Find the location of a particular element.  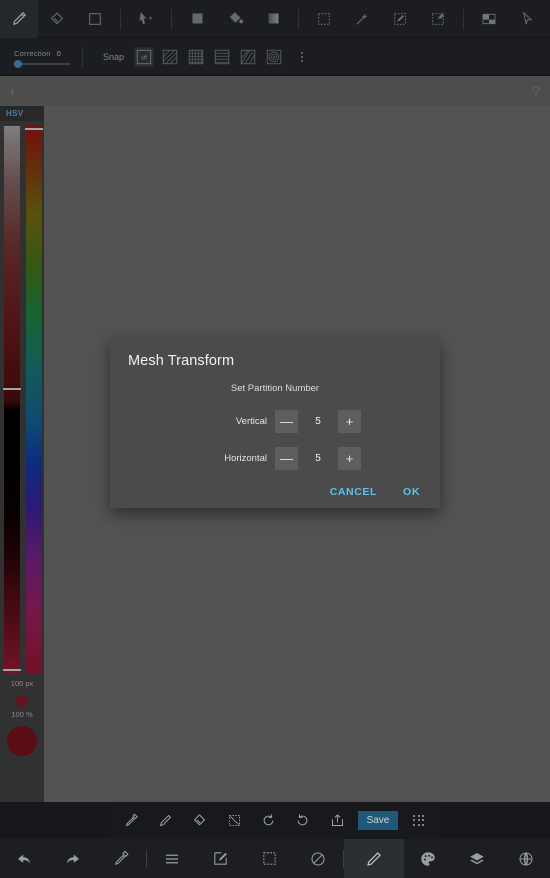

vertical-stepper-row: Vertical — 5 + is located at coordinates (275, 421).